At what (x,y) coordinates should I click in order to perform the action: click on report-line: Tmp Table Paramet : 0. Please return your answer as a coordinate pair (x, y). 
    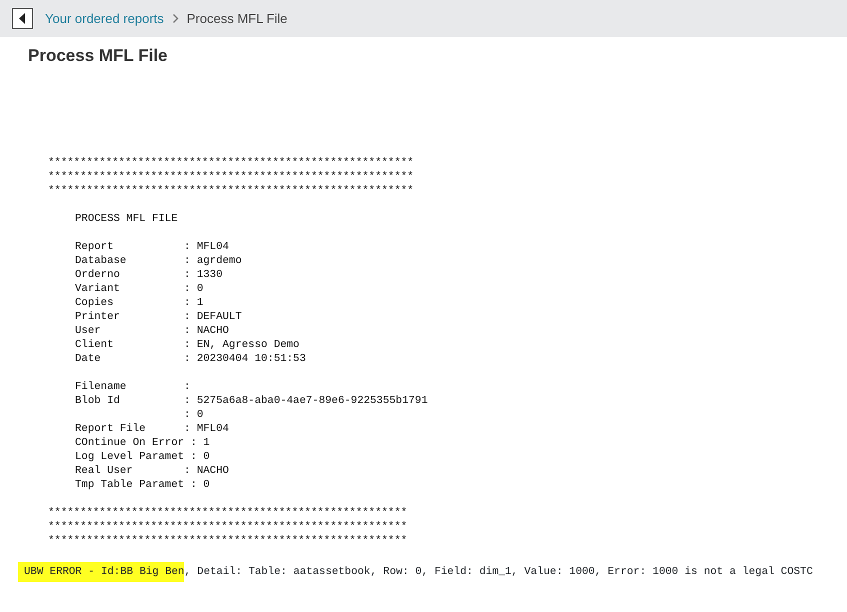
    Looking at the image, I should click on (142, 485).